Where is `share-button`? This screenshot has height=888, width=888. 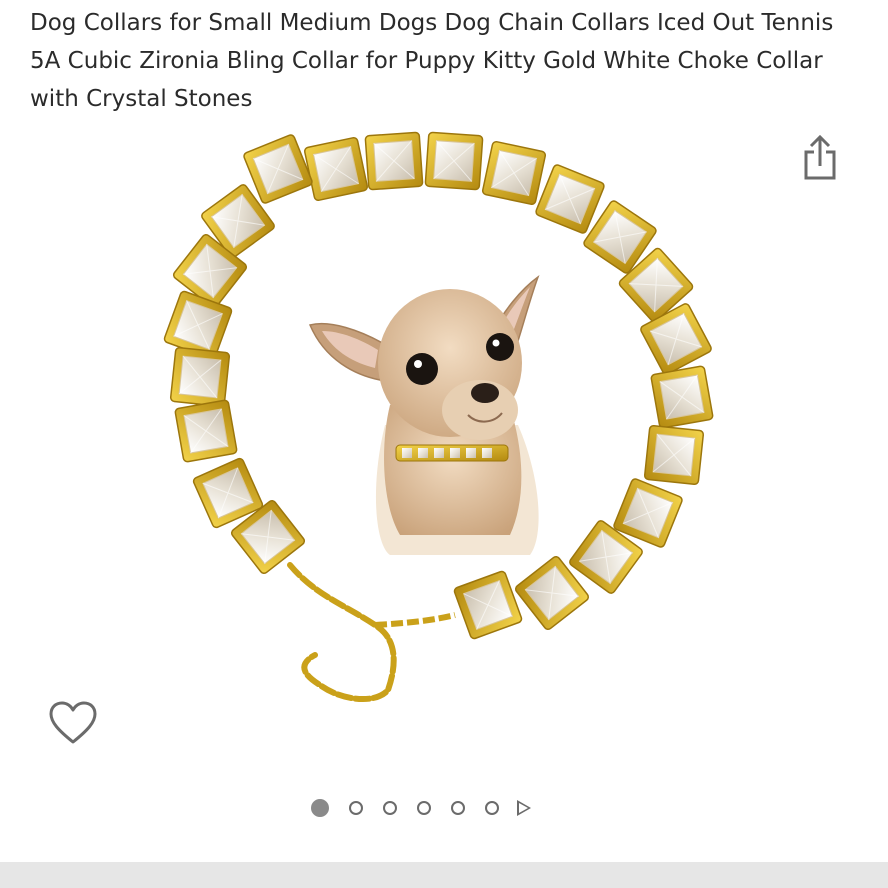
share-button is located at coordinates (820, 158).